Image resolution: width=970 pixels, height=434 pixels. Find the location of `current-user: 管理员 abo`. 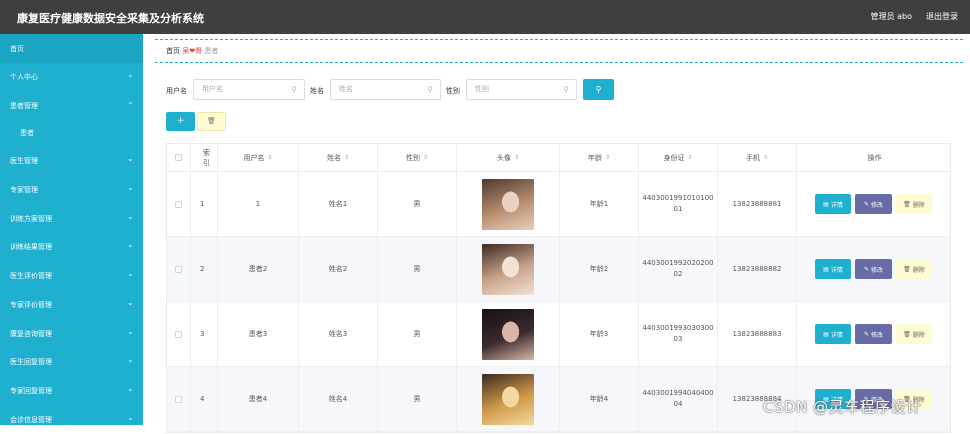

current-user: 管理员 abo is located at coordinates (891, 16).